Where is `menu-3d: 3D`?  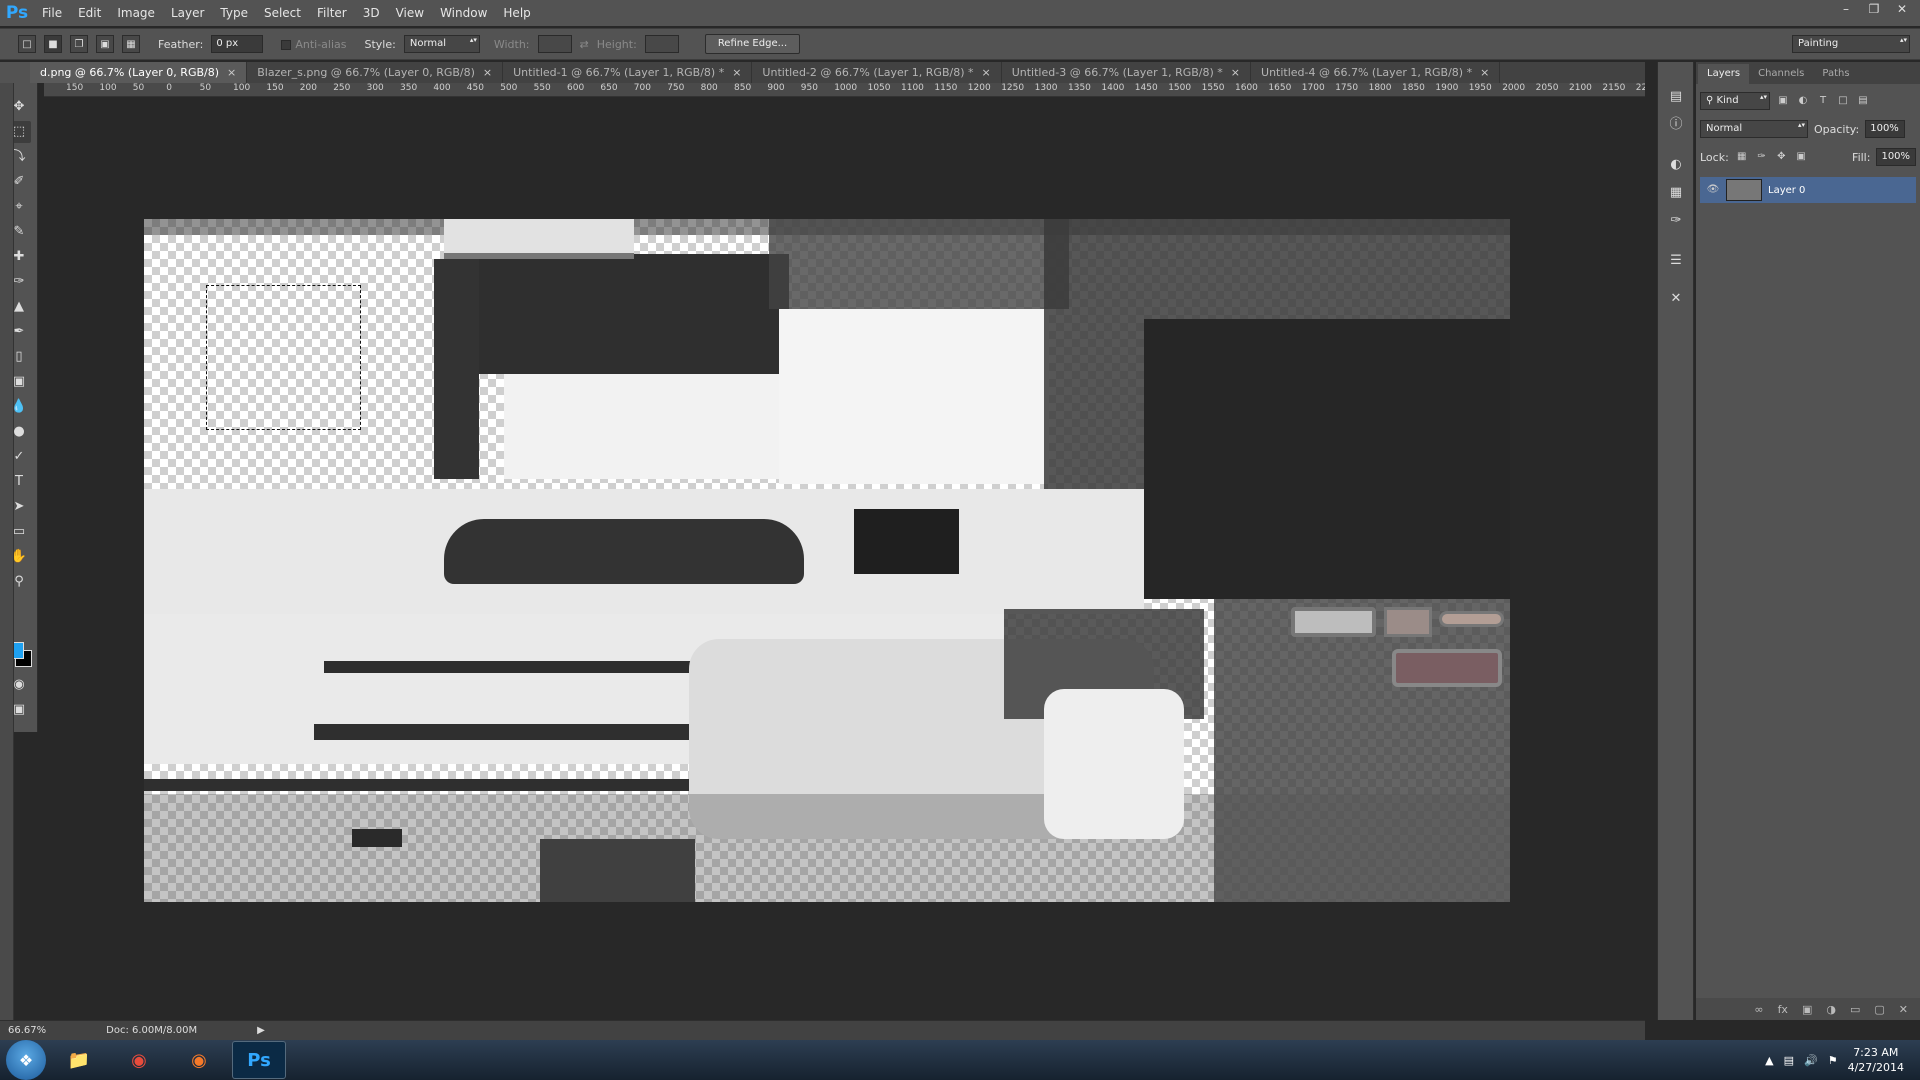 menu-3d: 3D is located at coordinates (371, 13).